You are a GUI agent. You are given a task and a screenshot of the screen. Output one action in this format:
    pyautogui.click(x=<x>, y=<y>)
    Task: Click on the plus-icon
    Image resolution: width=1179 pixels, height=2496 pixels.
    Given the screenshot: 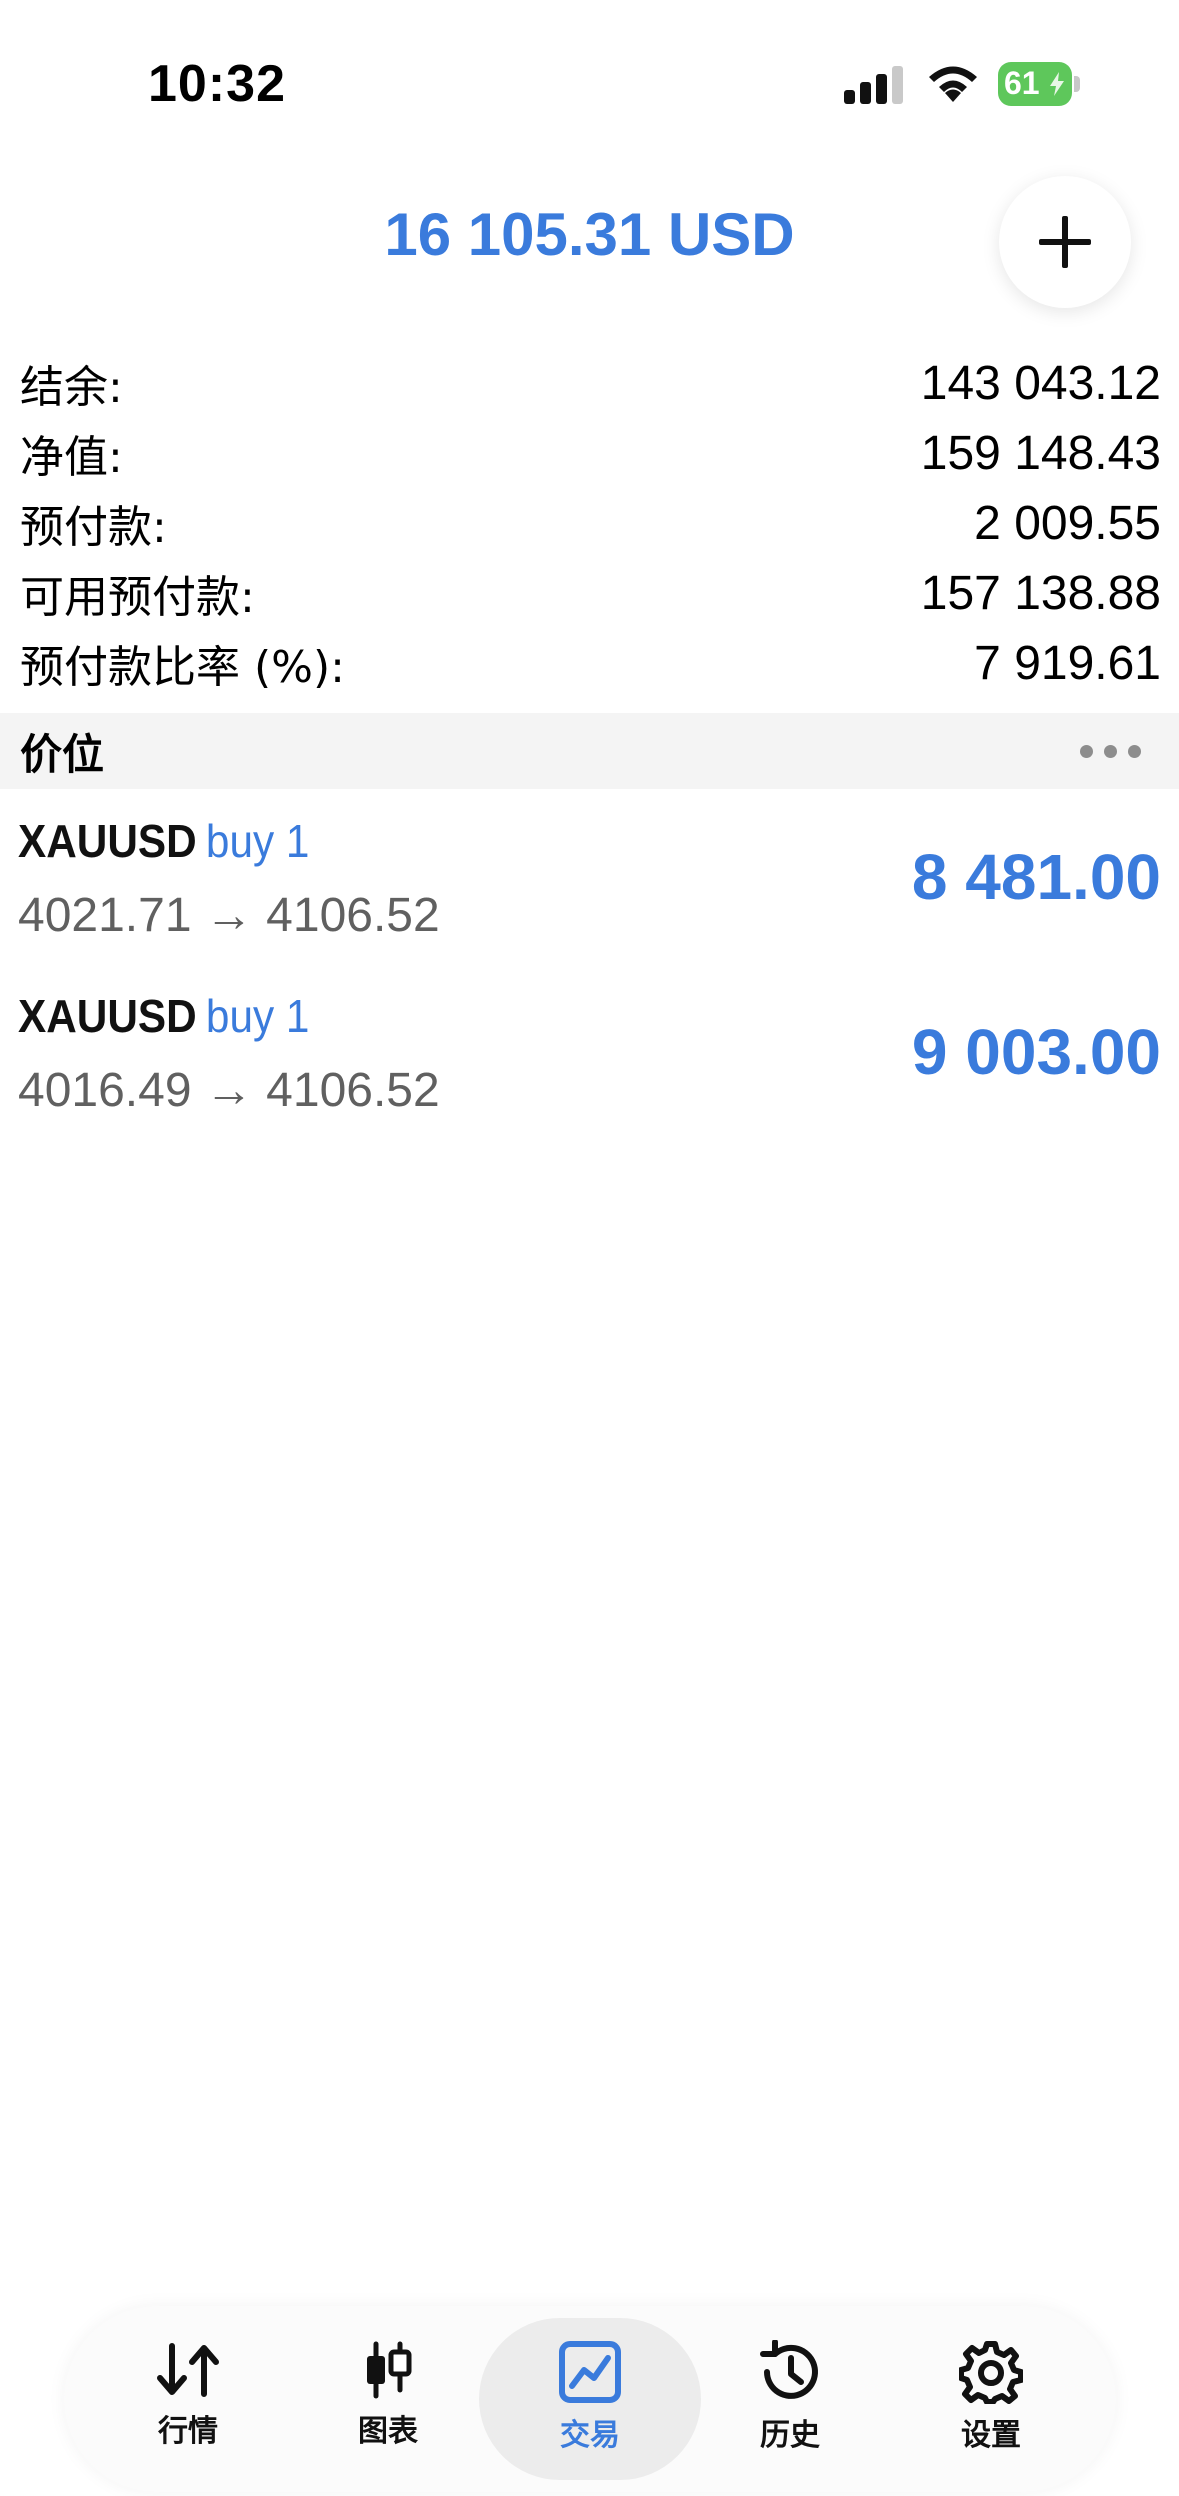 What is the action you would take?
    pyautogui.click(x=1065, y=242)
    